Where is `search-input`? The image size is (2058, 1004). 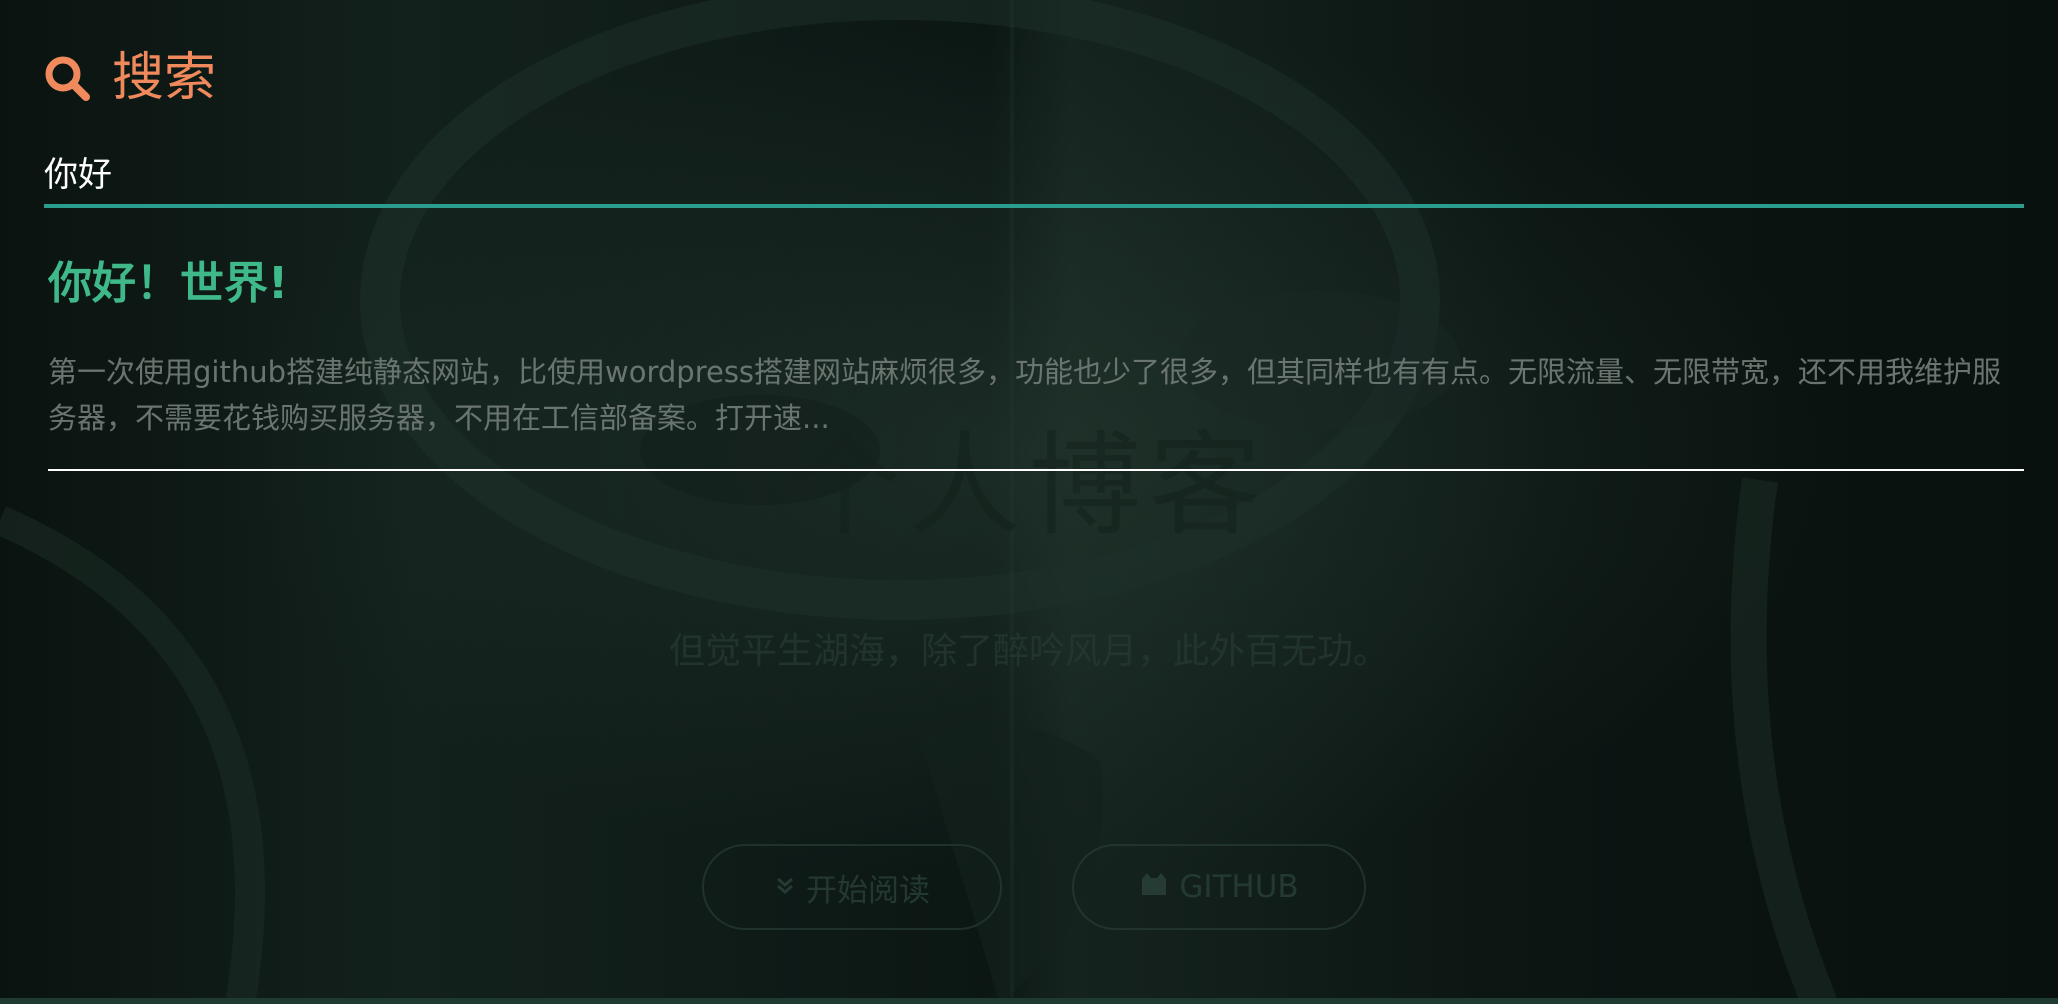 search-input is located at coordinates (1034, 173).